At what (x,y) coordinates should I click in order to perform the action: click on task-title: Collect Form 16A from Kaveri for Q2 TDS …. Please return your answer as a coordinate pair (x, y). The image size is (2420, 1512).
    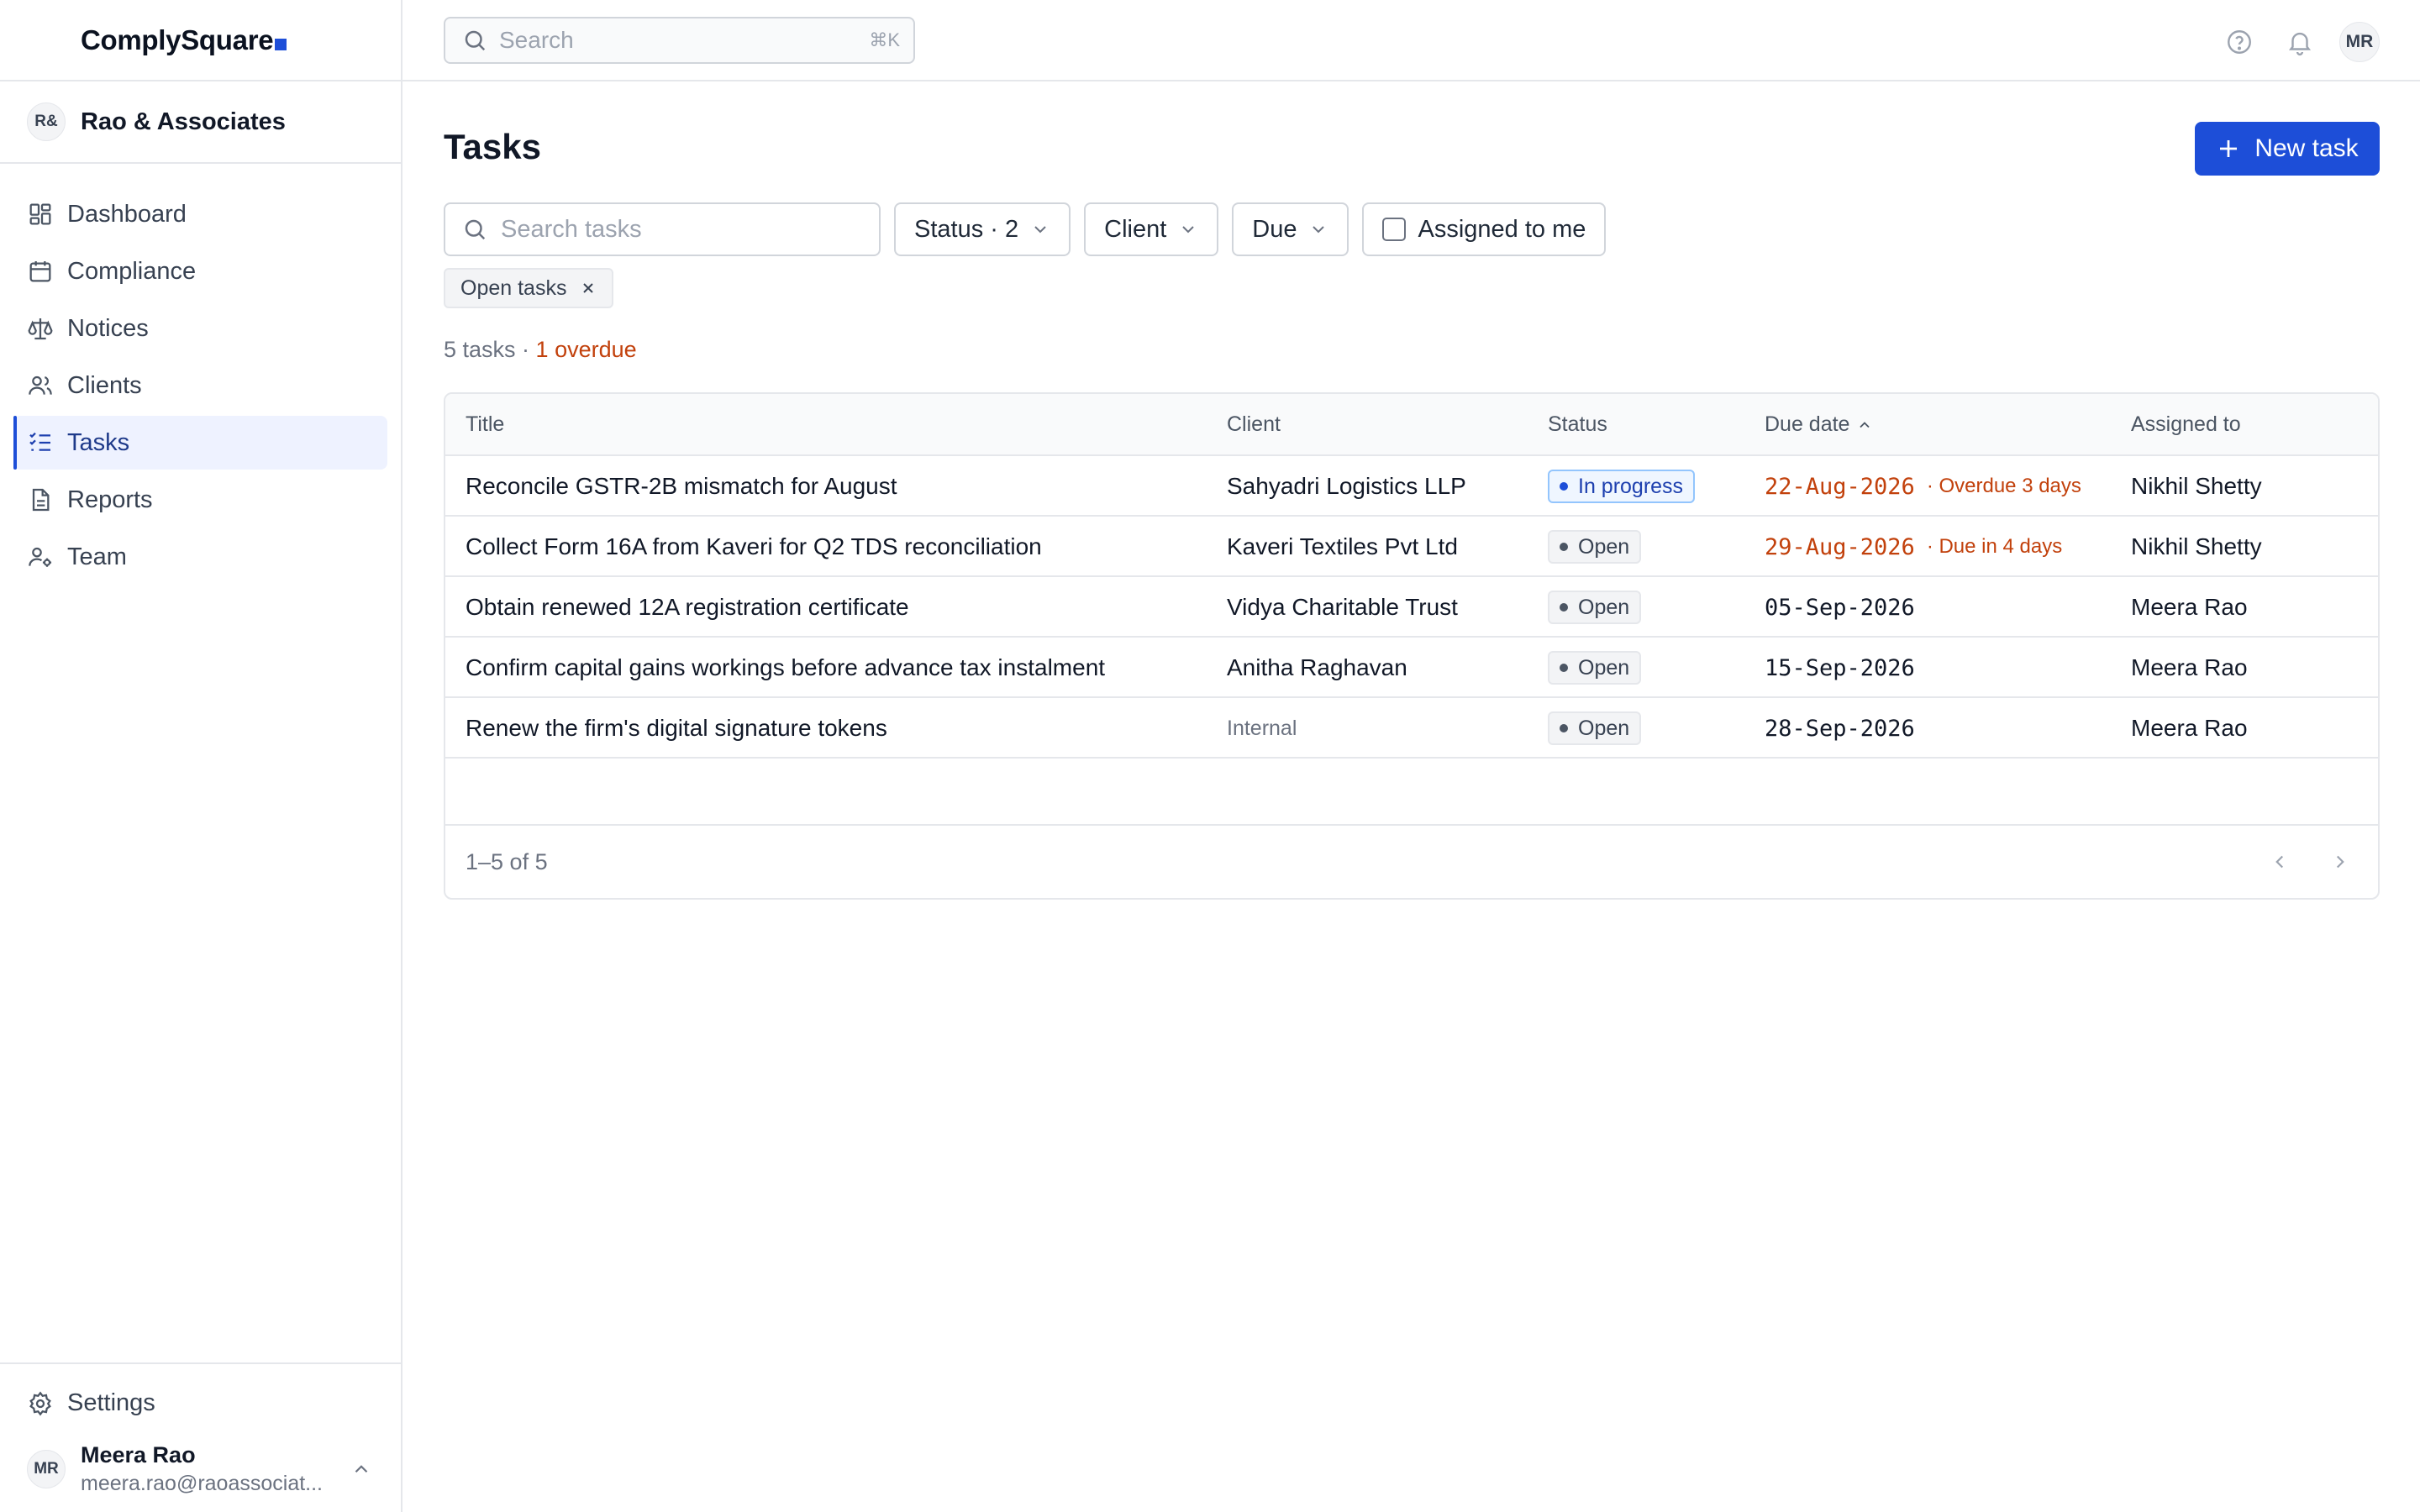
    Looking at the image, I should click on (754, 547).